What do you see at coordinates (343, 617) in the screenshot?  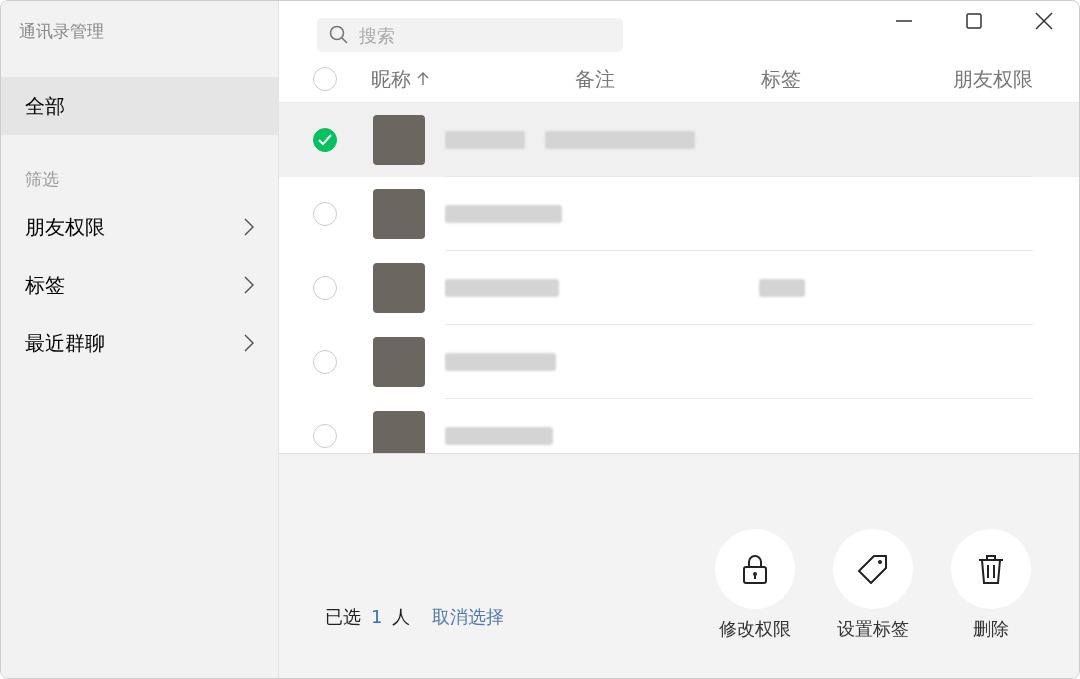 I see `selection-count-label: 已选` at bounding box center [343, 617].